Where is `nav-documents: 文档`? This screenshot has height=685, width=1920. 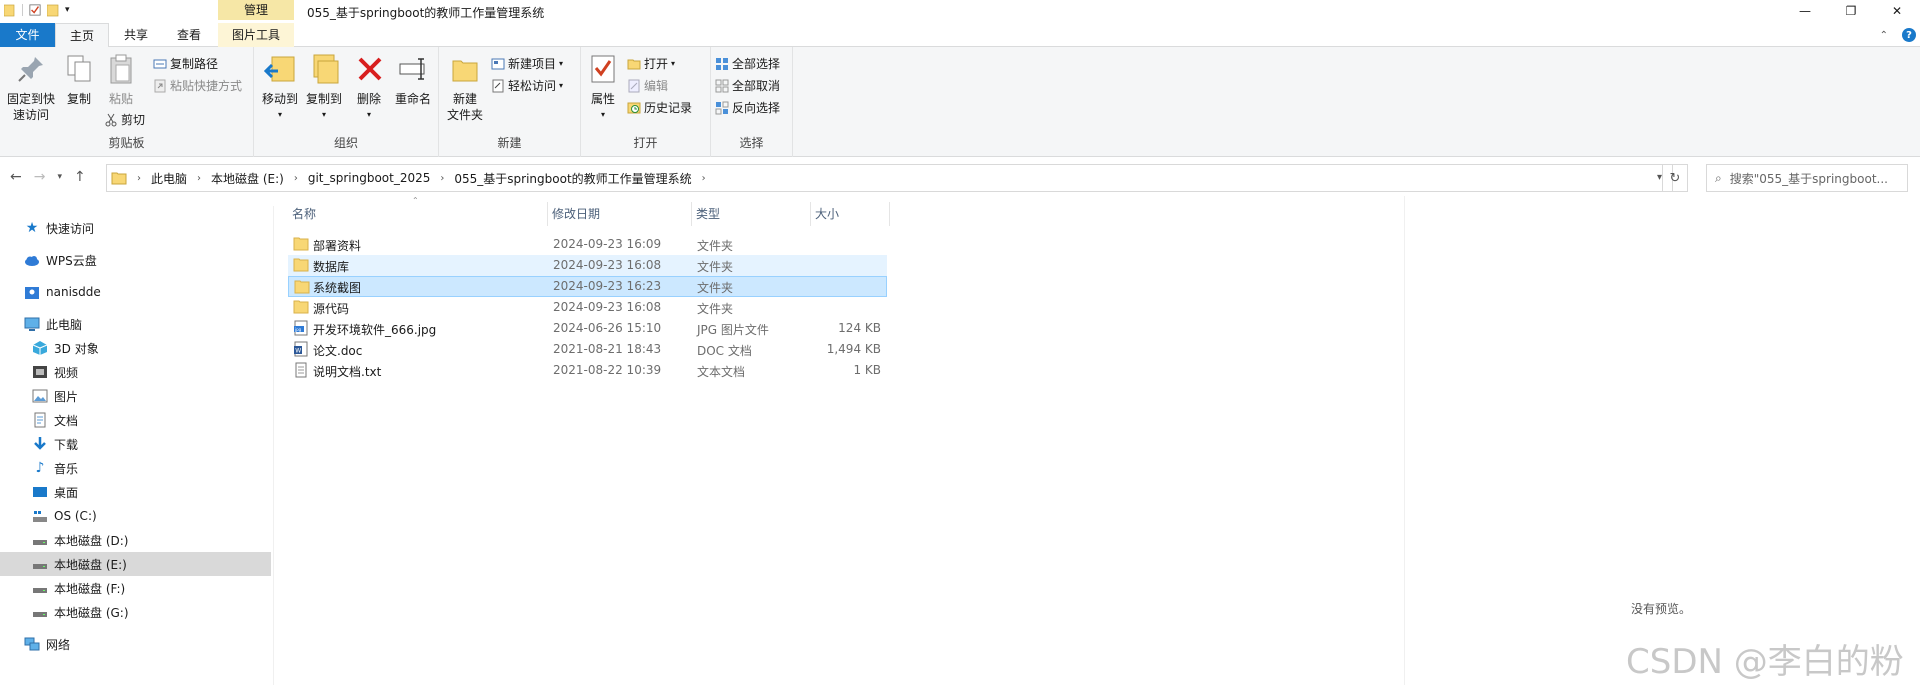 nav-documents: 文档 is located at coordinates (55, 420).